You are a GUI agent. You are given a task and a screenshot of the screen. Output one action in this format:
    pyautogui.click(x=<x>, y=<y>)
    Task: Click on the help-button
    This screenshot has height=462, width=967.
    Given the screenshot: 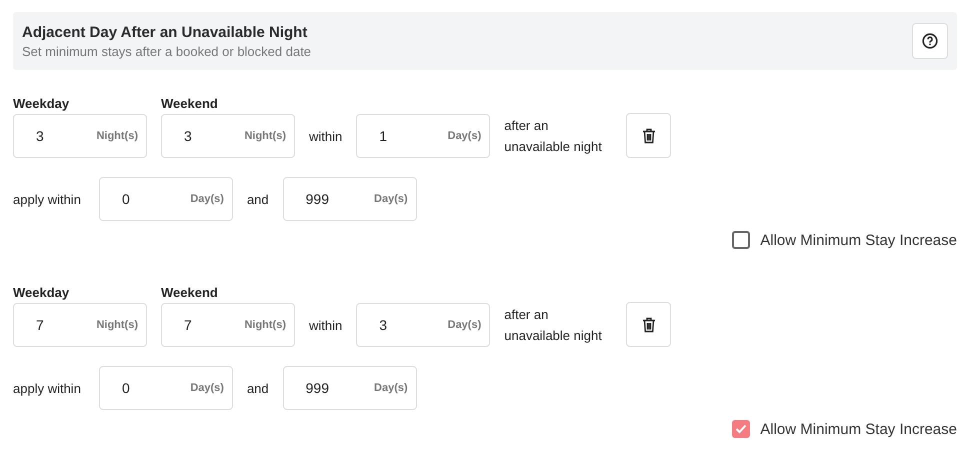 What is the action you would take?
    pyautogui.click(x=930, y=41)
    